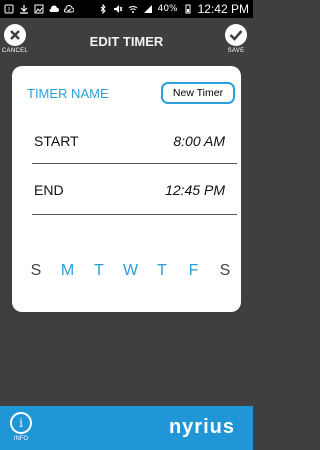 This screenshot has width=320, height=450. I want to click on status-bar: ! 40% 12:42 PM, so click(126, 9).